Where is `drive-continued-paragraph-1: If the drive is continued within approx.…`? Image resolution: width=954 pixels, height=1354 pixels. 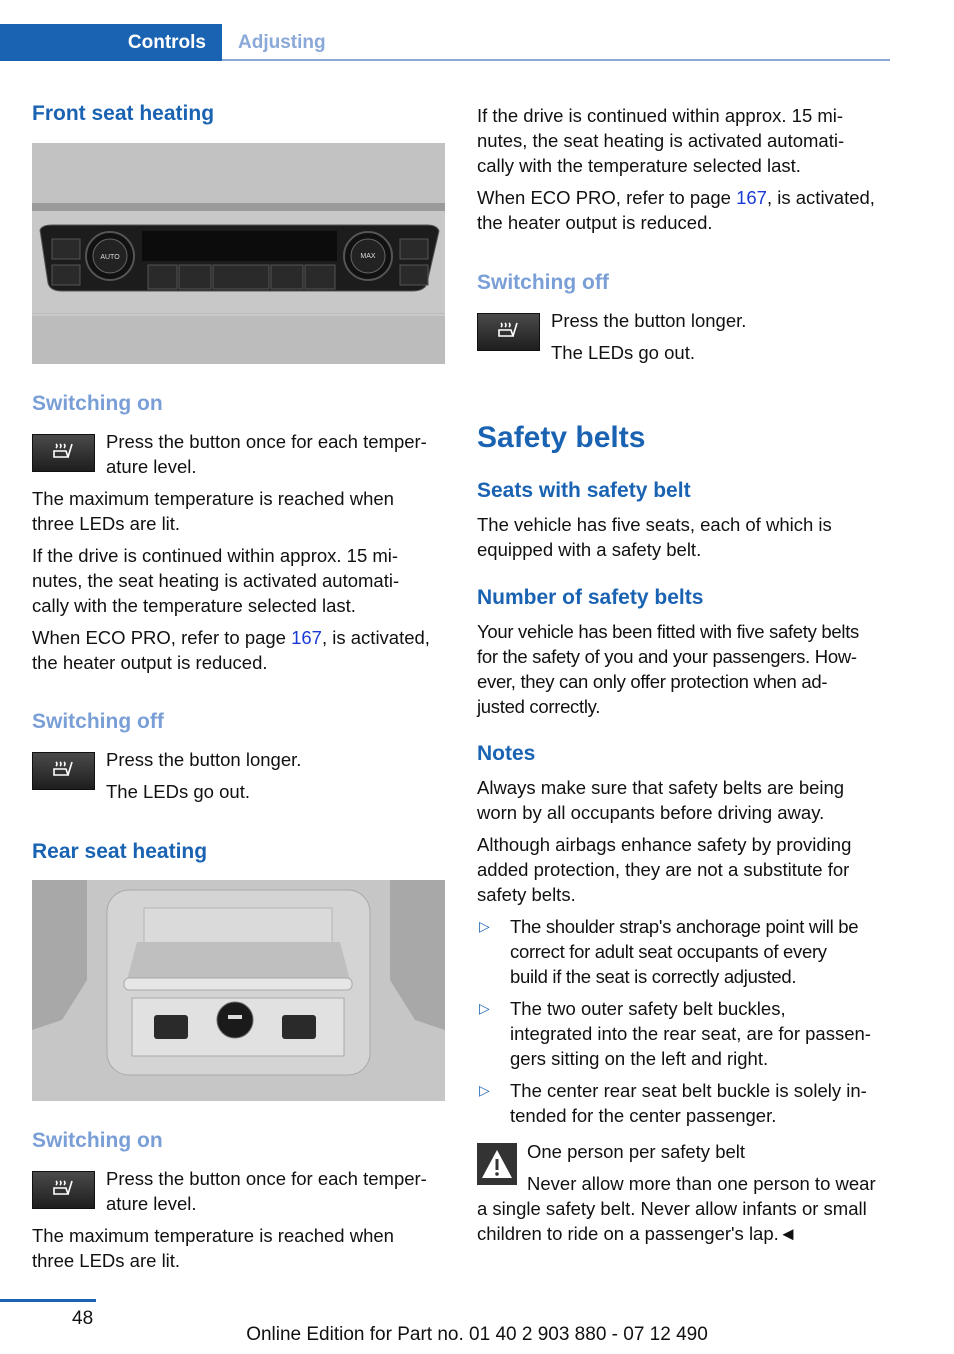
drive-continued-paragraph-1: If the drive is continued within approx.… is located at coordinates (238, 580).